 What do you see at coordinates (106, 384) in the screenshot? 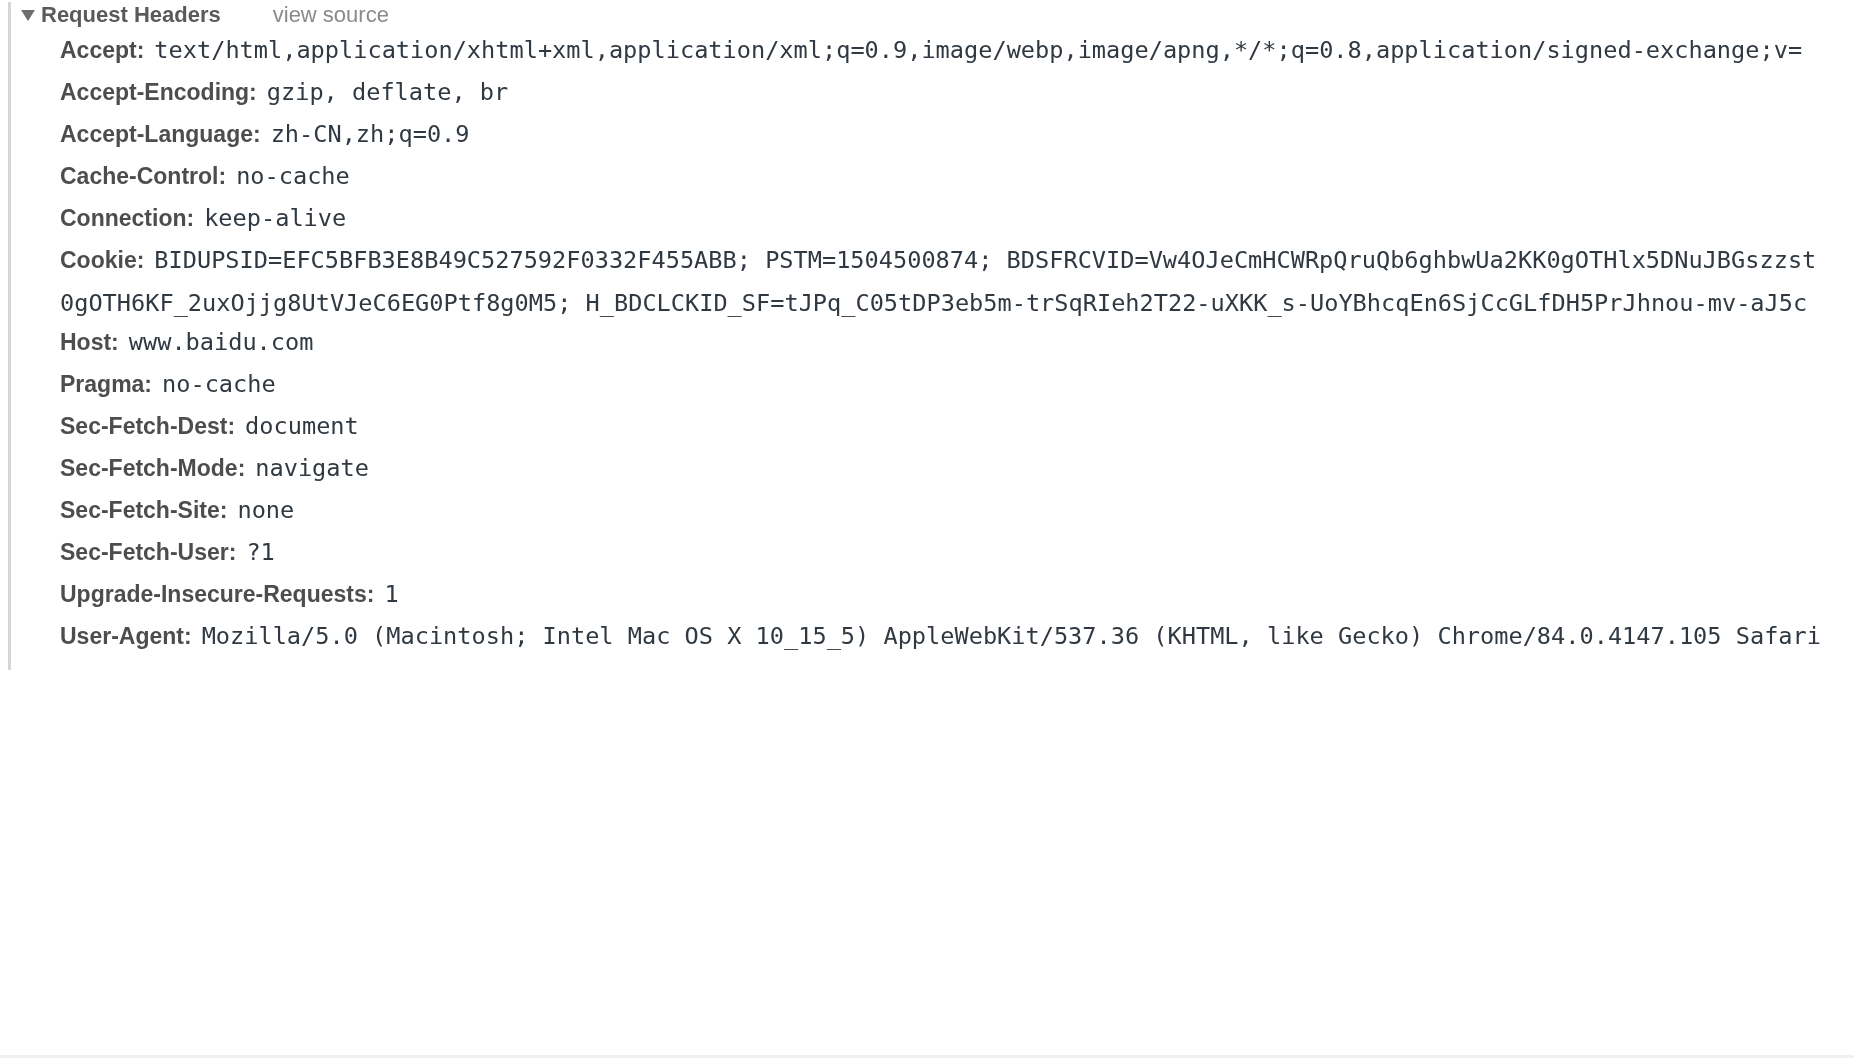
I see `header-name: Pragma:` at bounding box center [106, 384].